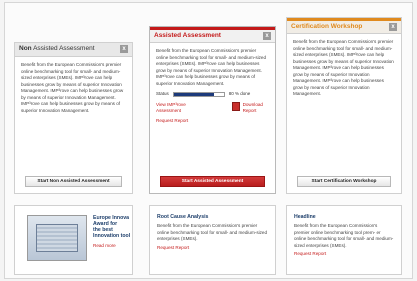 The width and height of the screenshot is (417, 281). I want to click on progress-bar, so click(198, 94).